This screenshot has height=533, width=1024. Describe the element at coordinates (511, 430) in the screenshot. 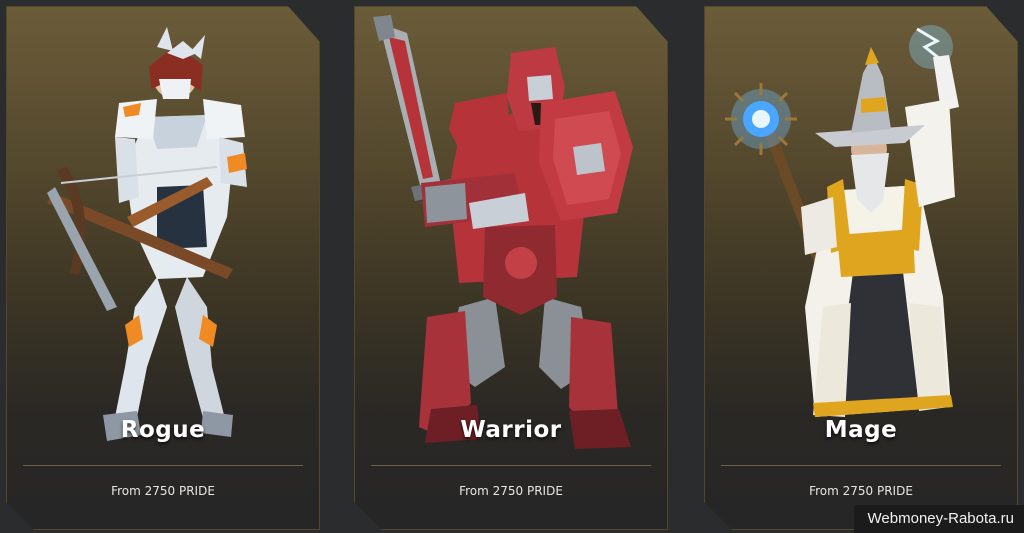

I see `class-name: Warrior` at that location.